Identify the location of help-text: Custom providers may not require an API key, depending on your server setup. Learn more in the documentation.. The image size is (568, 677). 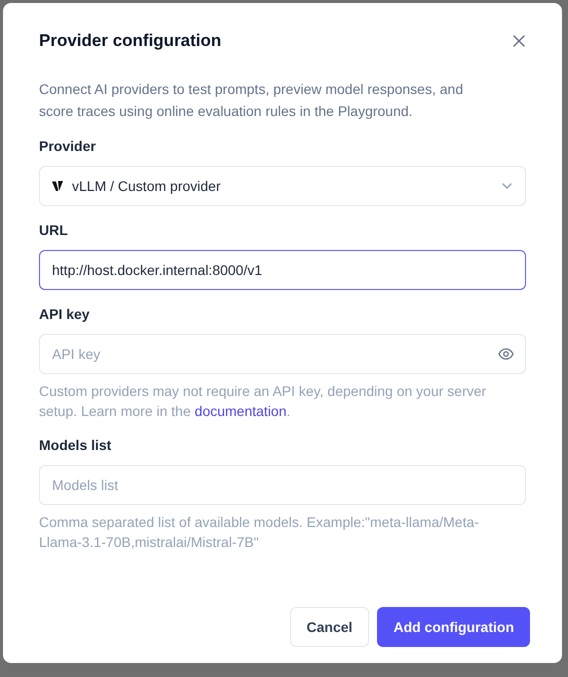
(263, 402).